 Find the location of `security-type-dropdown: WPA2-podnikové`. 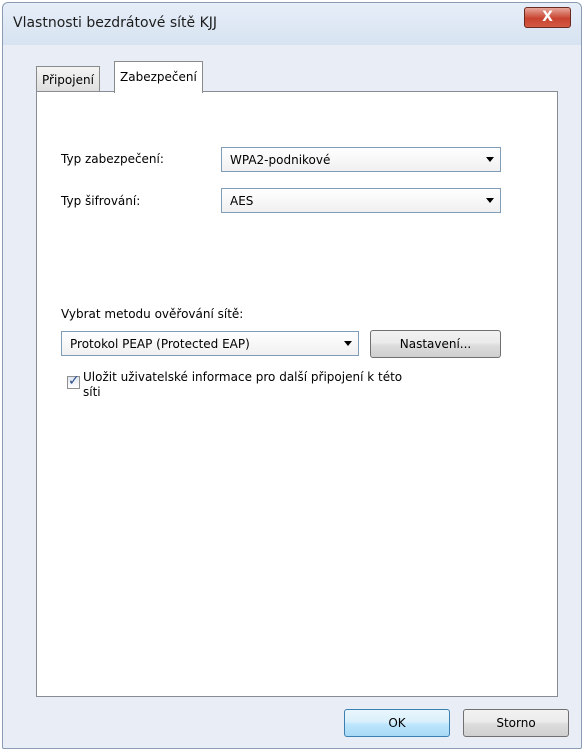

security-type-dropdown: WPA2-podnikové is located at coordinates (361, 159).